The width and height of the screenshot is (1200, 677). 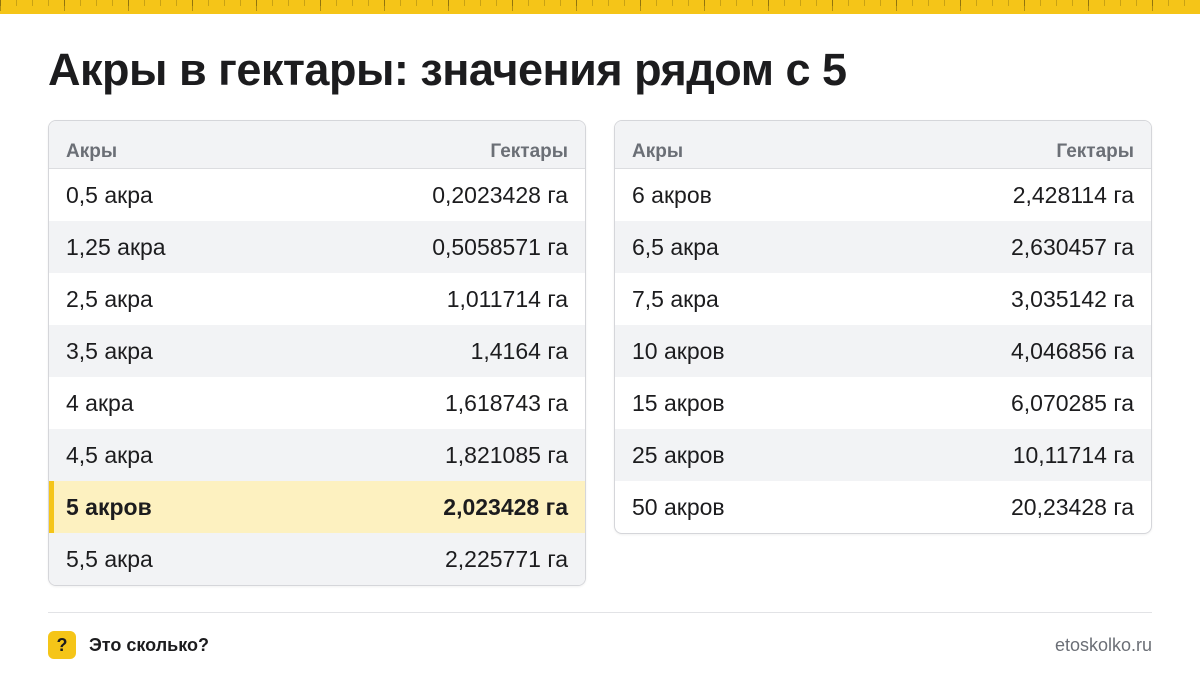 I want to click on hectares-cell: 20,23428 га, so click(x=1072, y=506).